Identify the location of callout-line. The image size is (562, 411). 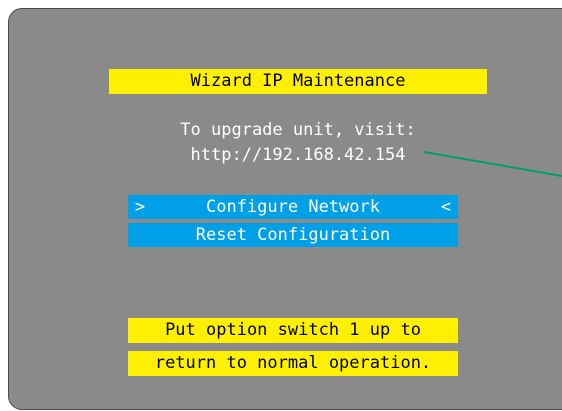
(492, 164).